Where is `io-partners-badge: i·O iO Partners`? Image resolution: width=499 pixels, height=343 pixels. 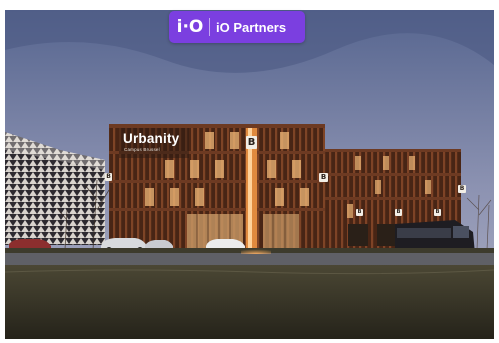 io-partners-badge: i·O iO Partners is located at coordinates (237, 27).